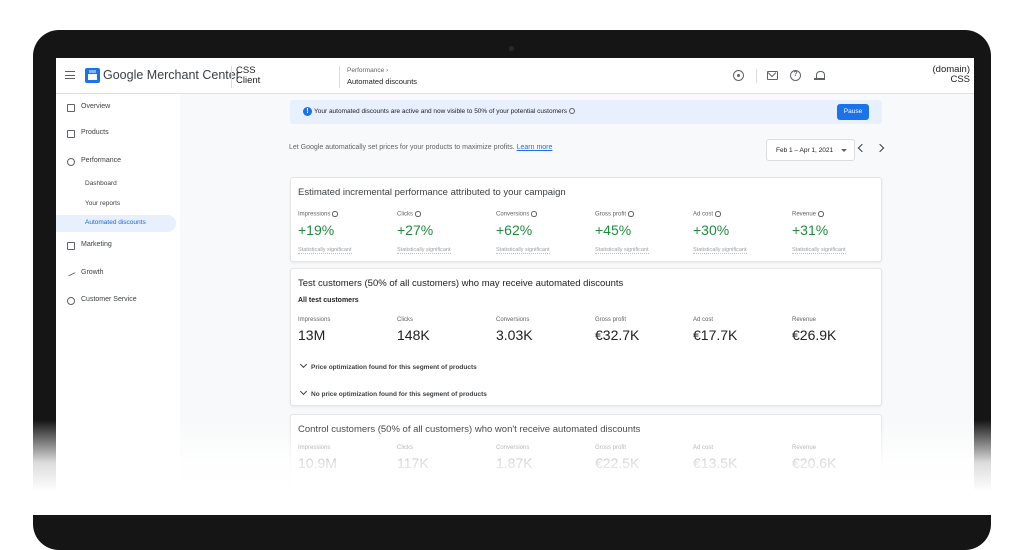 The image size is (1024, 550). I want to click on metric-value: +62%, so click(514, 229).